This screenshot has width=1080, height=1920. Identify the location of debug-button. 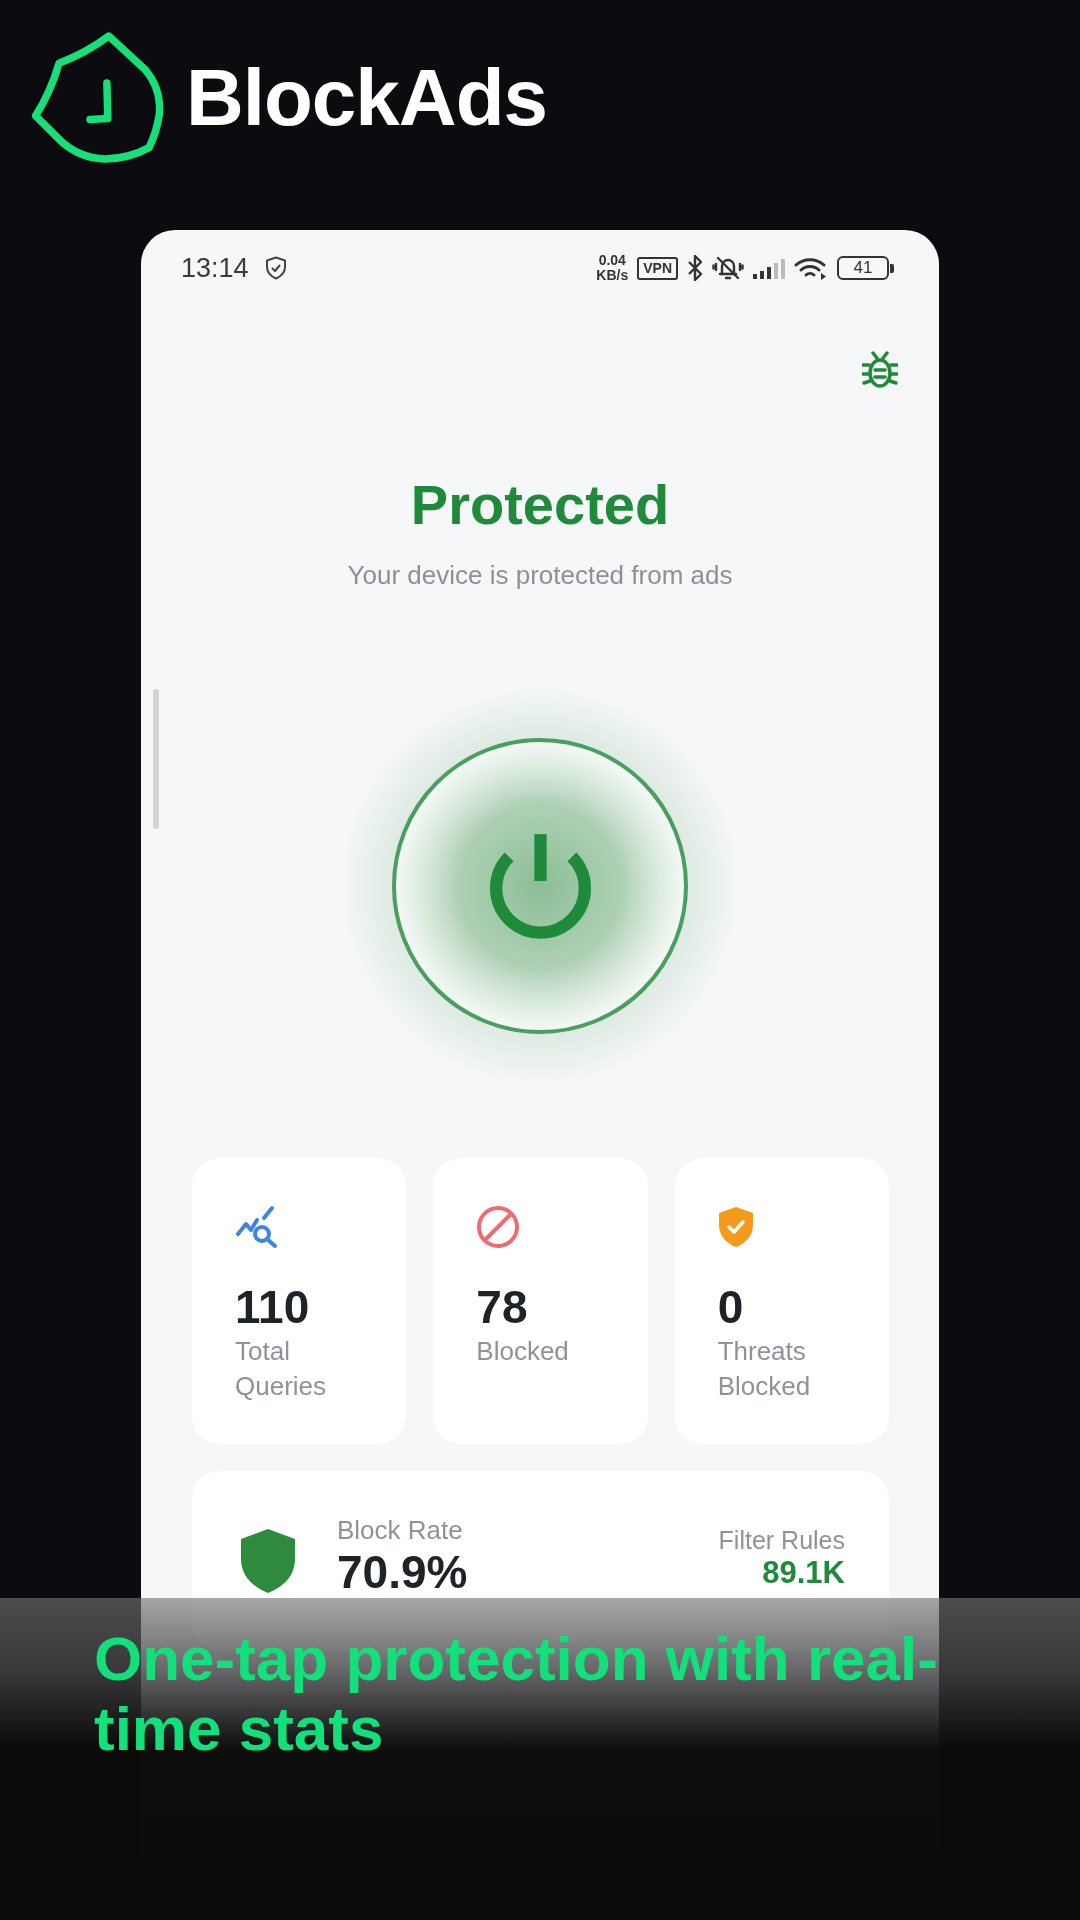
(880, 370).